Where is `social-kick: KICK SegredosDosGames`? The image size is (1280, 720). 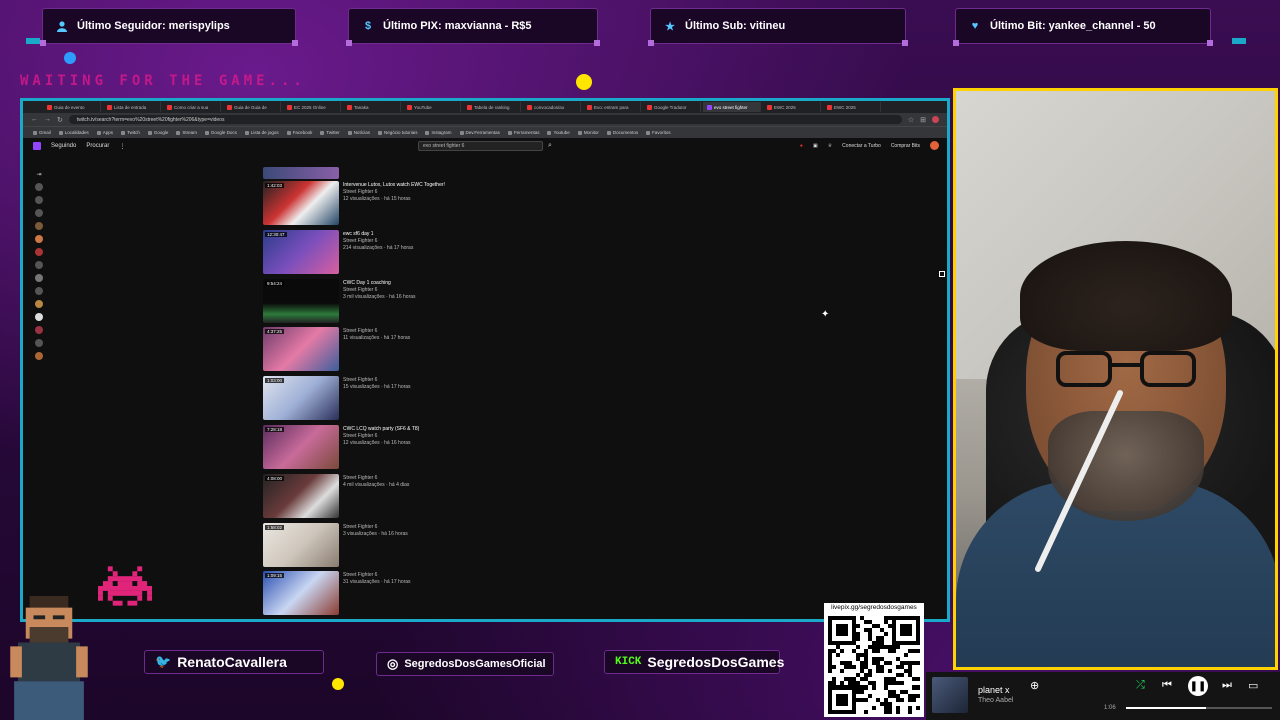 social-kick: KICK SegredosDosGames is located at coordinates (694, 662).